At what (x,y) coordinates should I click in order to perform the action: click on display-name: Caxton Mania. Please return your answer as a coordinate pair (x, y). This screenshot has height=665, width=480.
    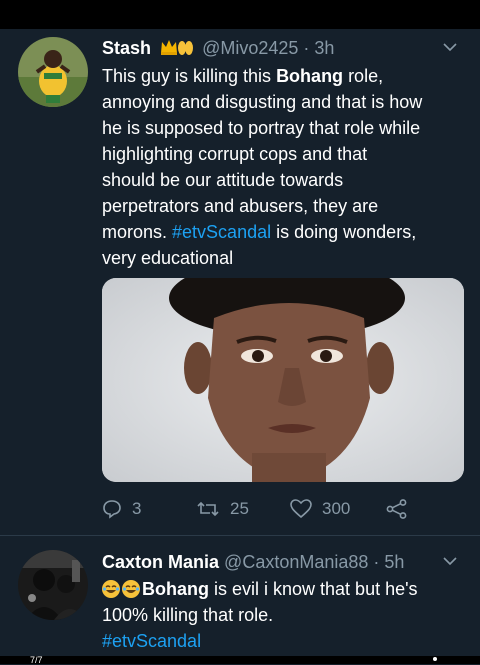
    Looking at the image, I should click on (160, 562).